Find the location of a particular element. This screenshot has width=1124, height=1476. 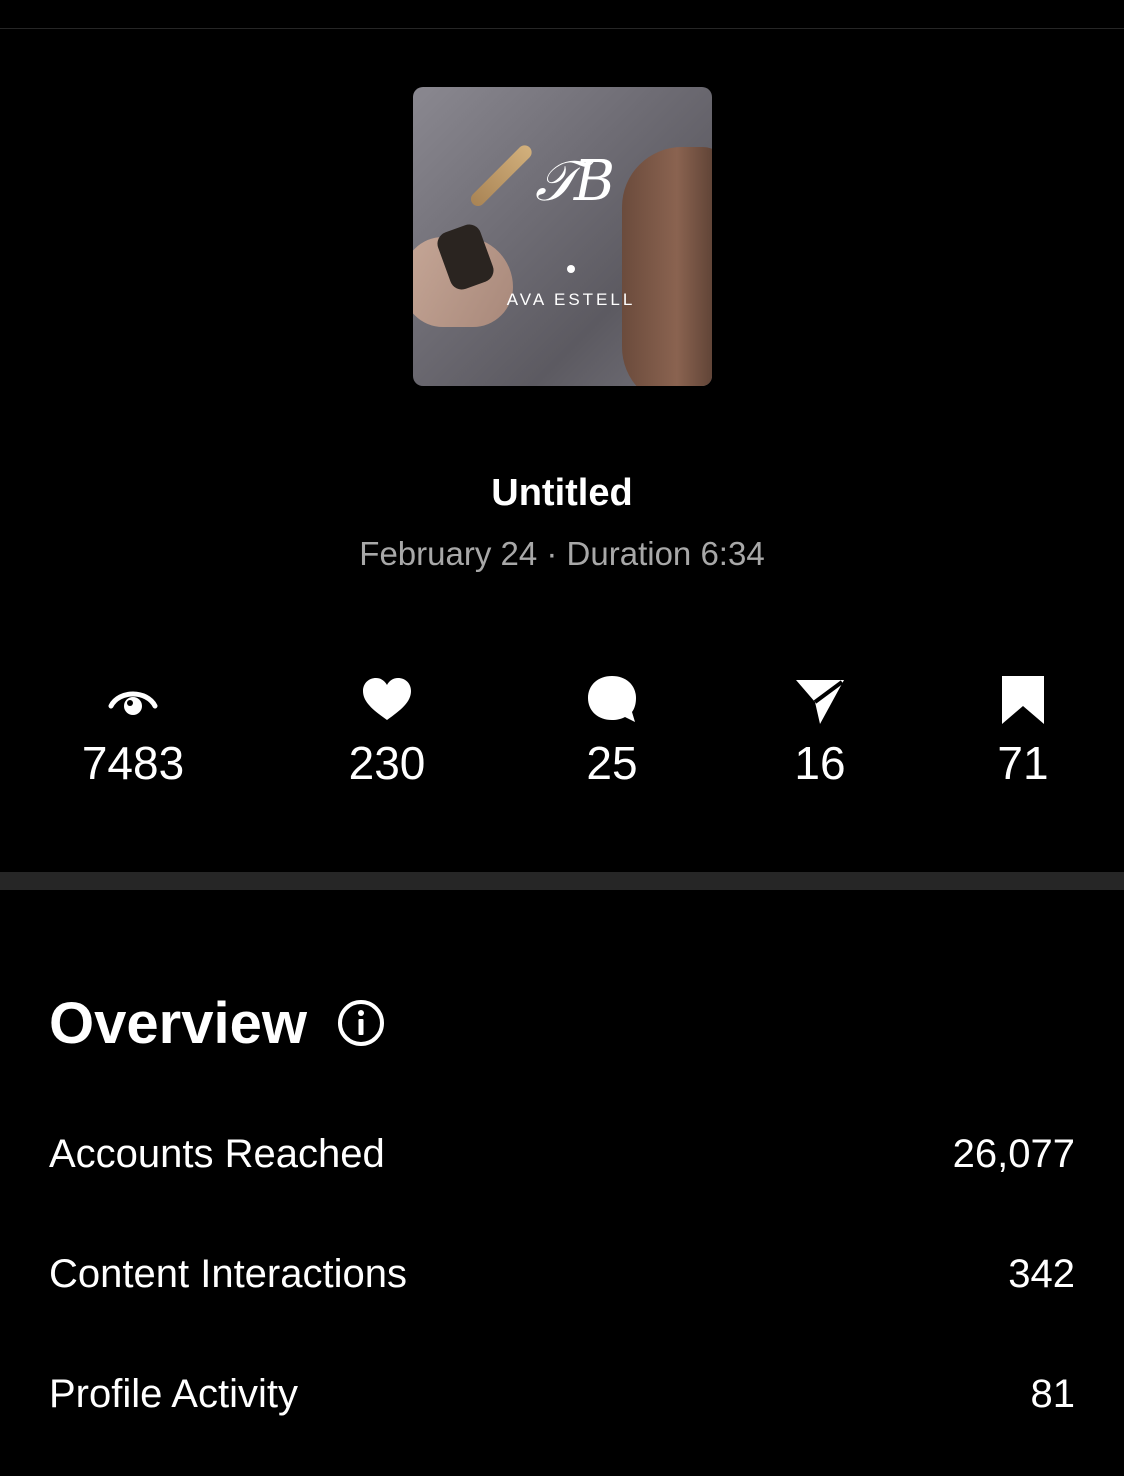

cover-logo-dot is located at coordinates (571, 269).